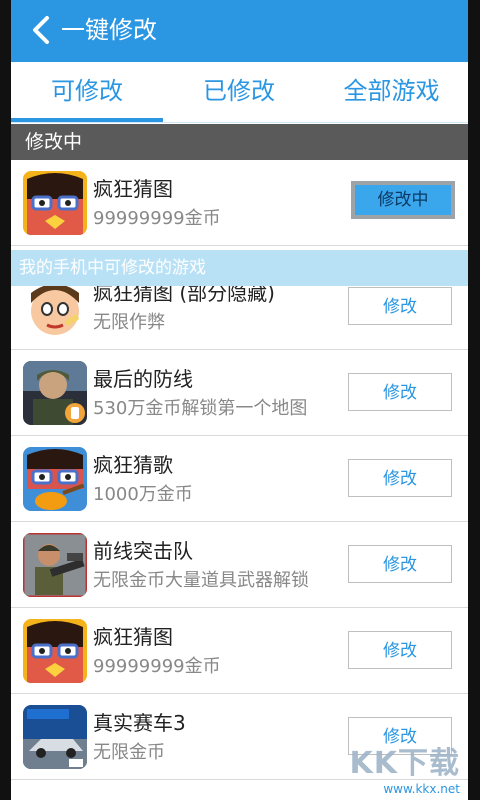 The width and height of the screenshot is (480, 800). I want to click on tab-all-games: 全部游戏, so click(391, 92).